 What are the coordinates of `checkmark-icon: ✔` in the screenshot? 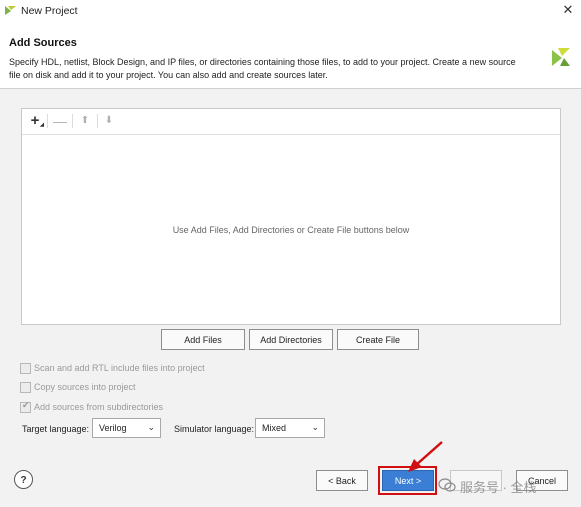 It's located at (26, 405).